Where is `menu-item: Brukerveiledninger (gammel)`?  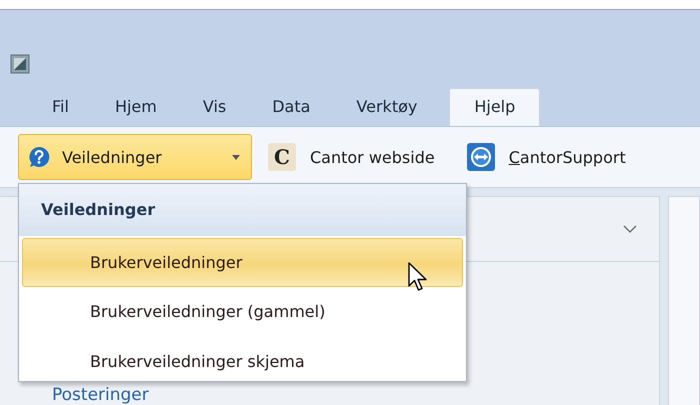 menu-item: Brukerveiledninger (gammel) is located at coordinates (242, 312).